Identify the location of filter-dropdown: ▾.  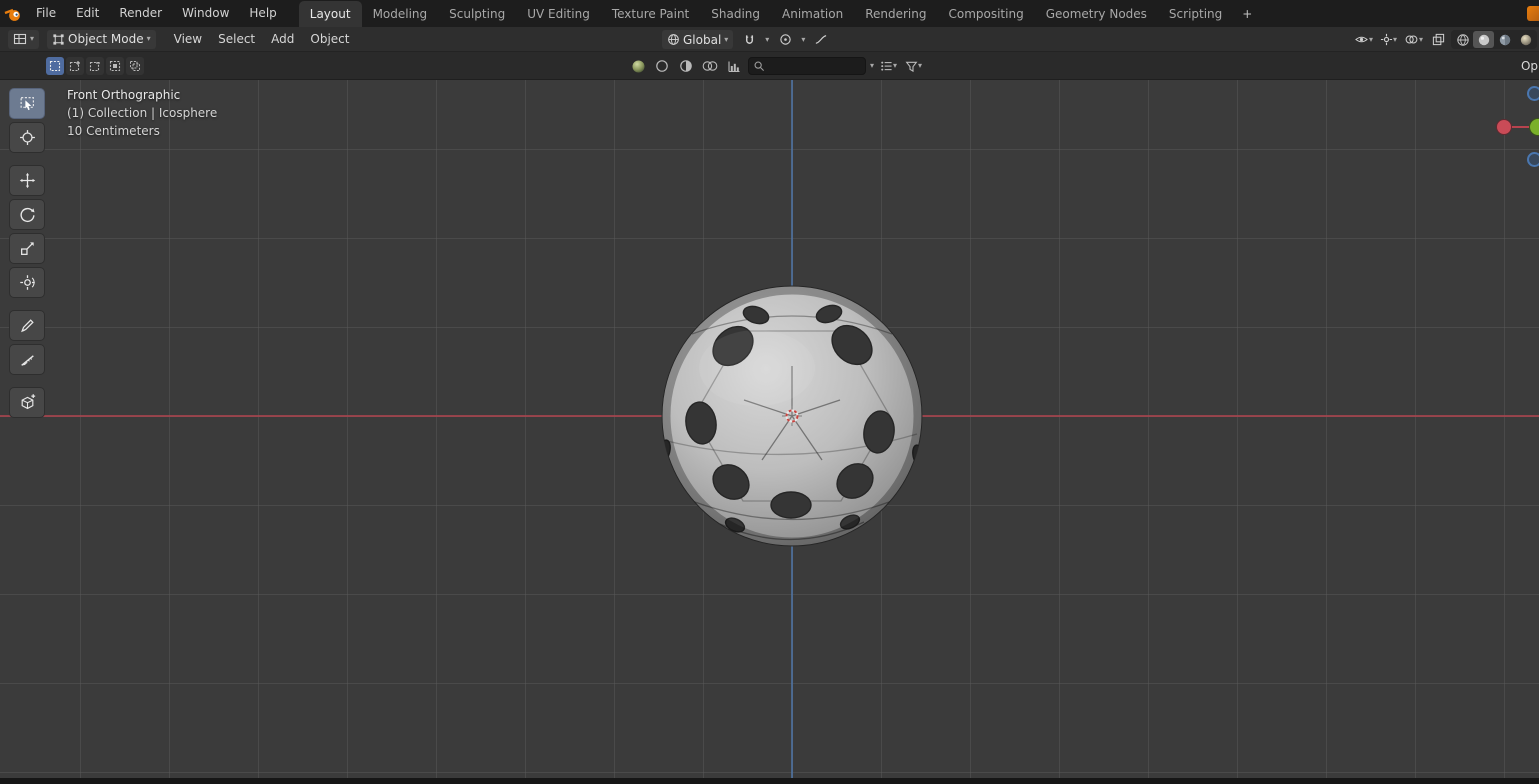
(913, 66).